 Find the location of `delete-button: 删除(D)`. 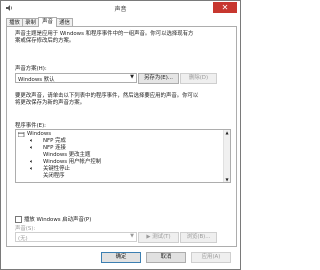

delete-button: 删除(D) is located at coordinates (198, 78).